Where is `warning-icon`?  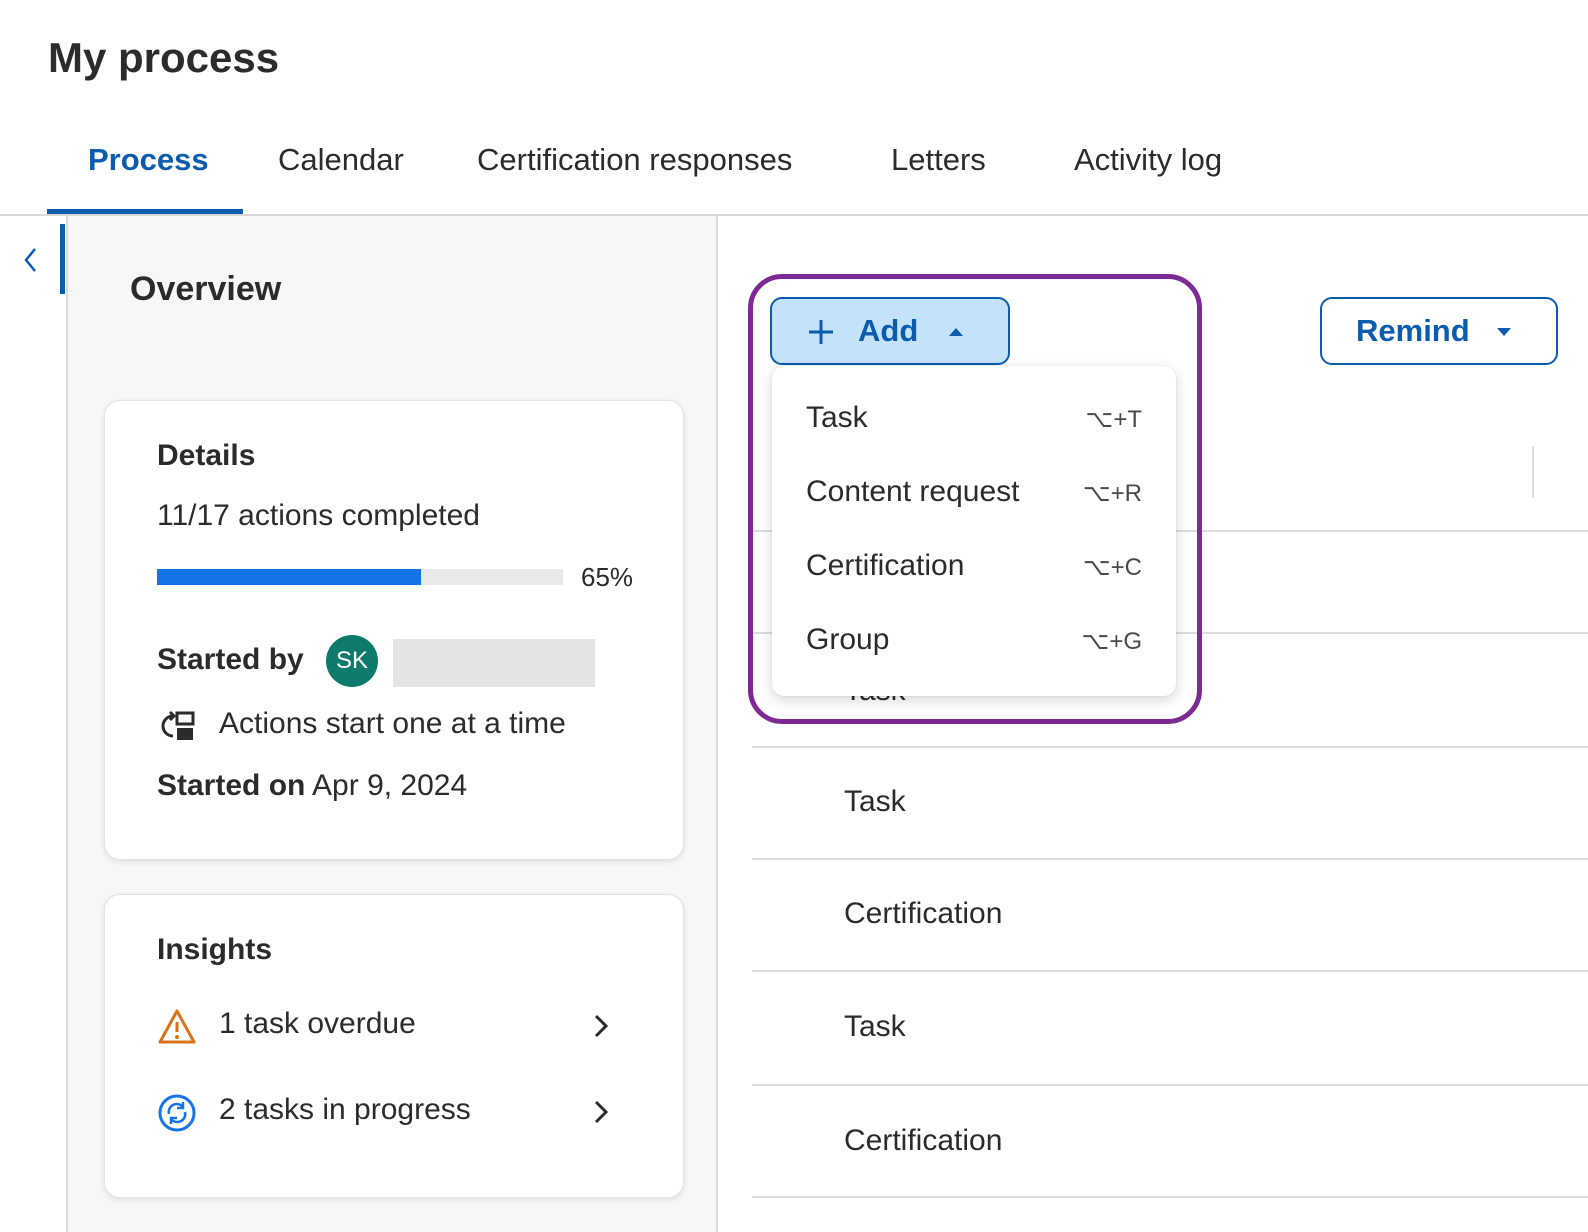
warning-icon is located at coordinates (177, 1027).